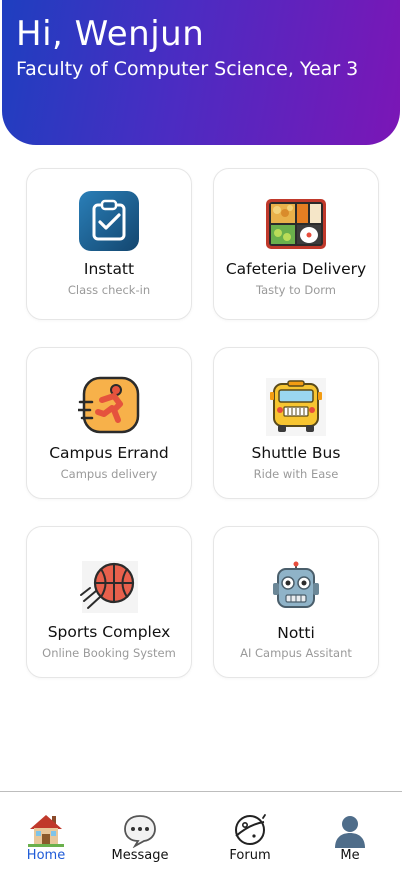 The image size is (402, 874). Describe the element at coordinates (109, 474) in the screenshot. I see `card-subtitle: Campus delivery` at that location.